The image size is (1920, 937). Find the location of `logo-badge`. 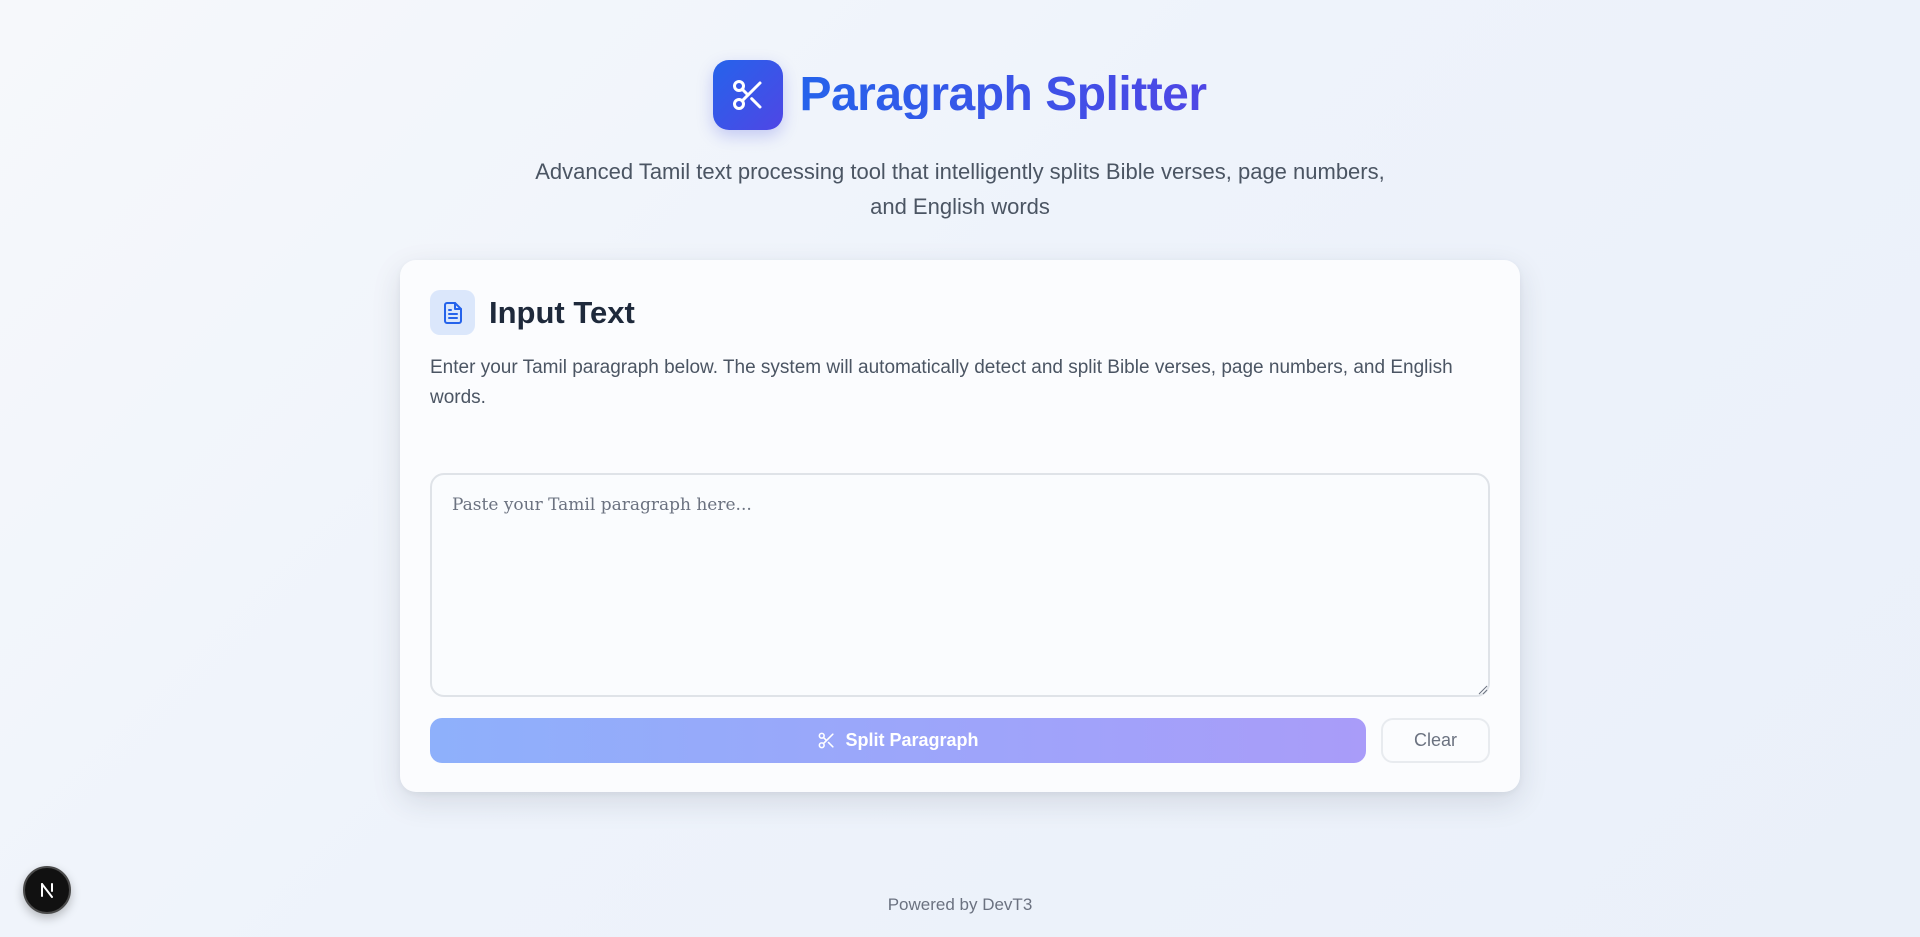

logo-badge is located at coordinates (748, 95).